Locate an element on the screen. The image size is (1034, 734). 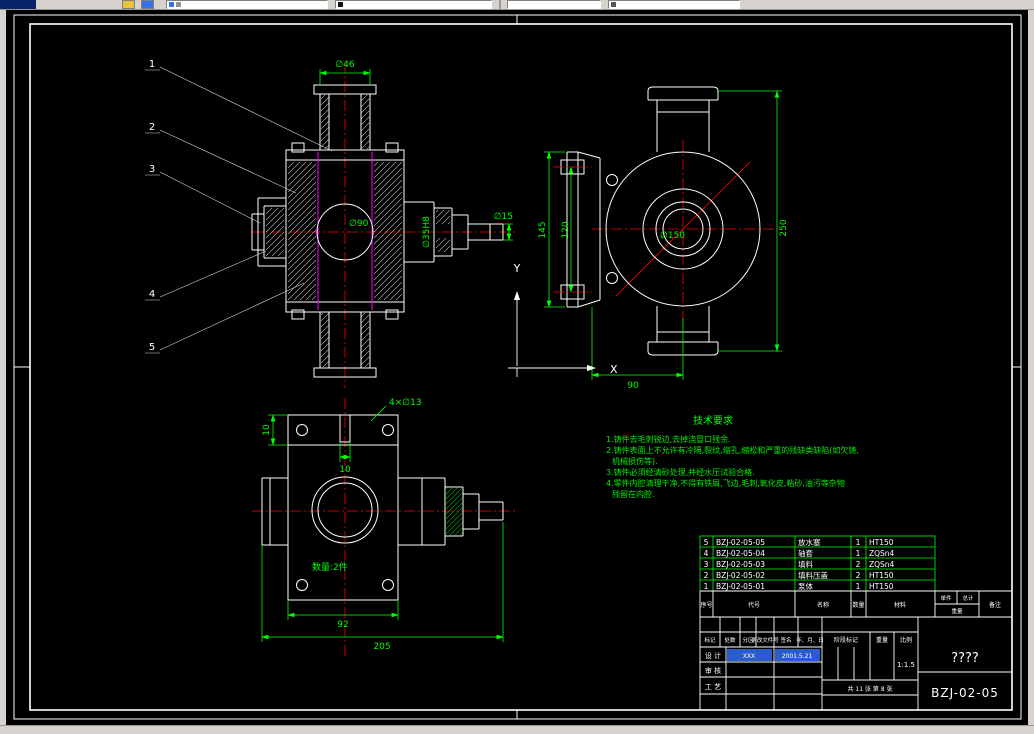
dim-label-10-left: 10 is located at coordinates (267, 430).